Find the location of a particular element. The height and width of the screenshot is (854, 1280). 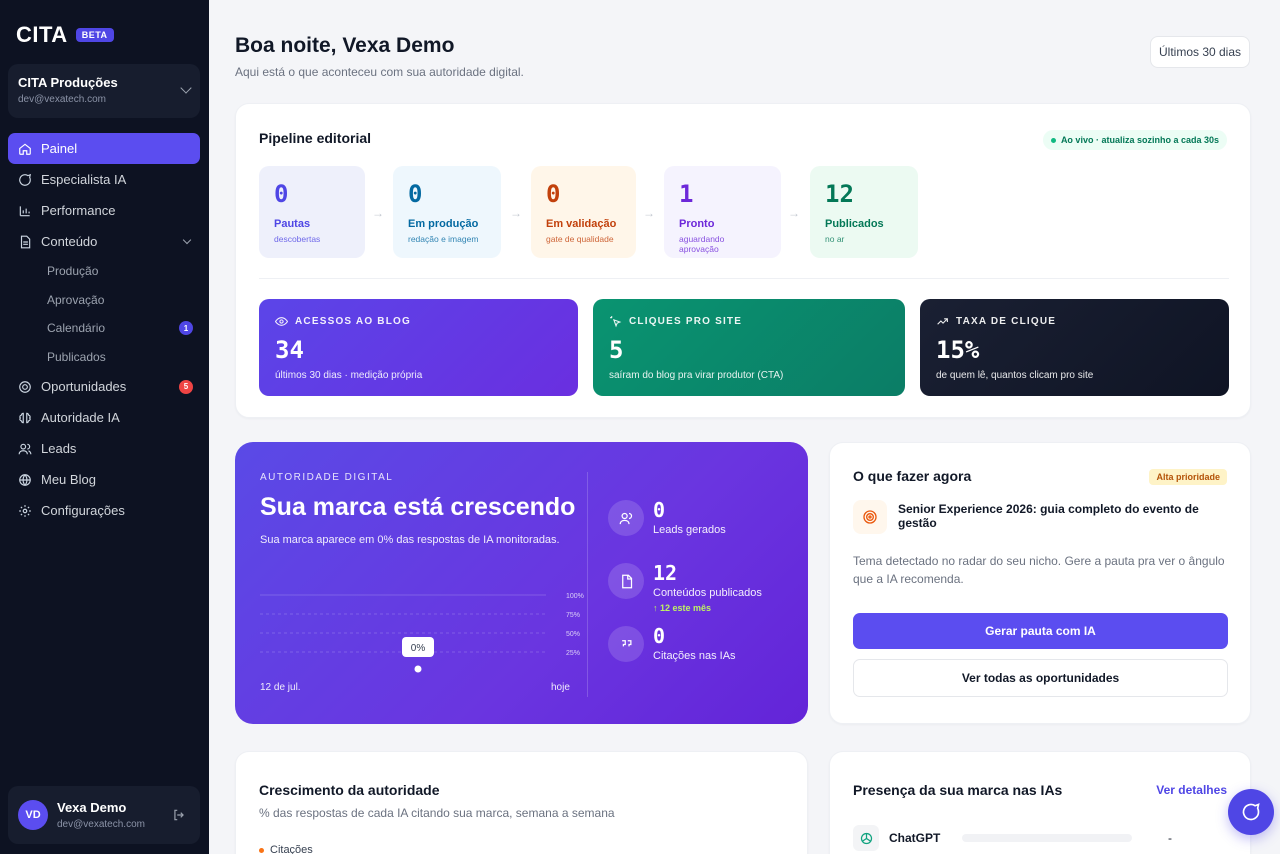

stage-em-validacao: 0 Em validação gate de qualidade is located at coordinates (583, 212).